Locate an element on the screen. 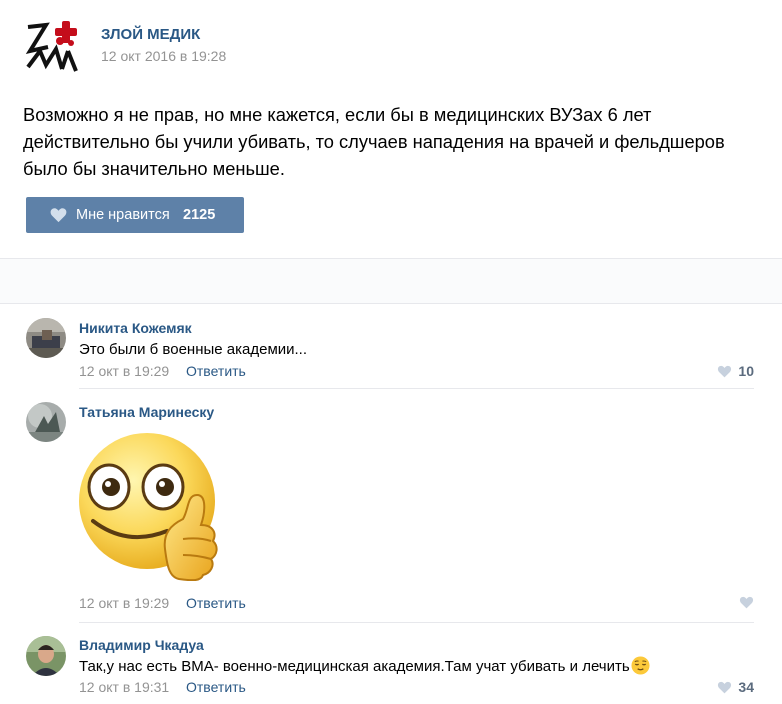 The width and height of the screenshot is (782, 704). section-separator is located at coordinates (391, 281).